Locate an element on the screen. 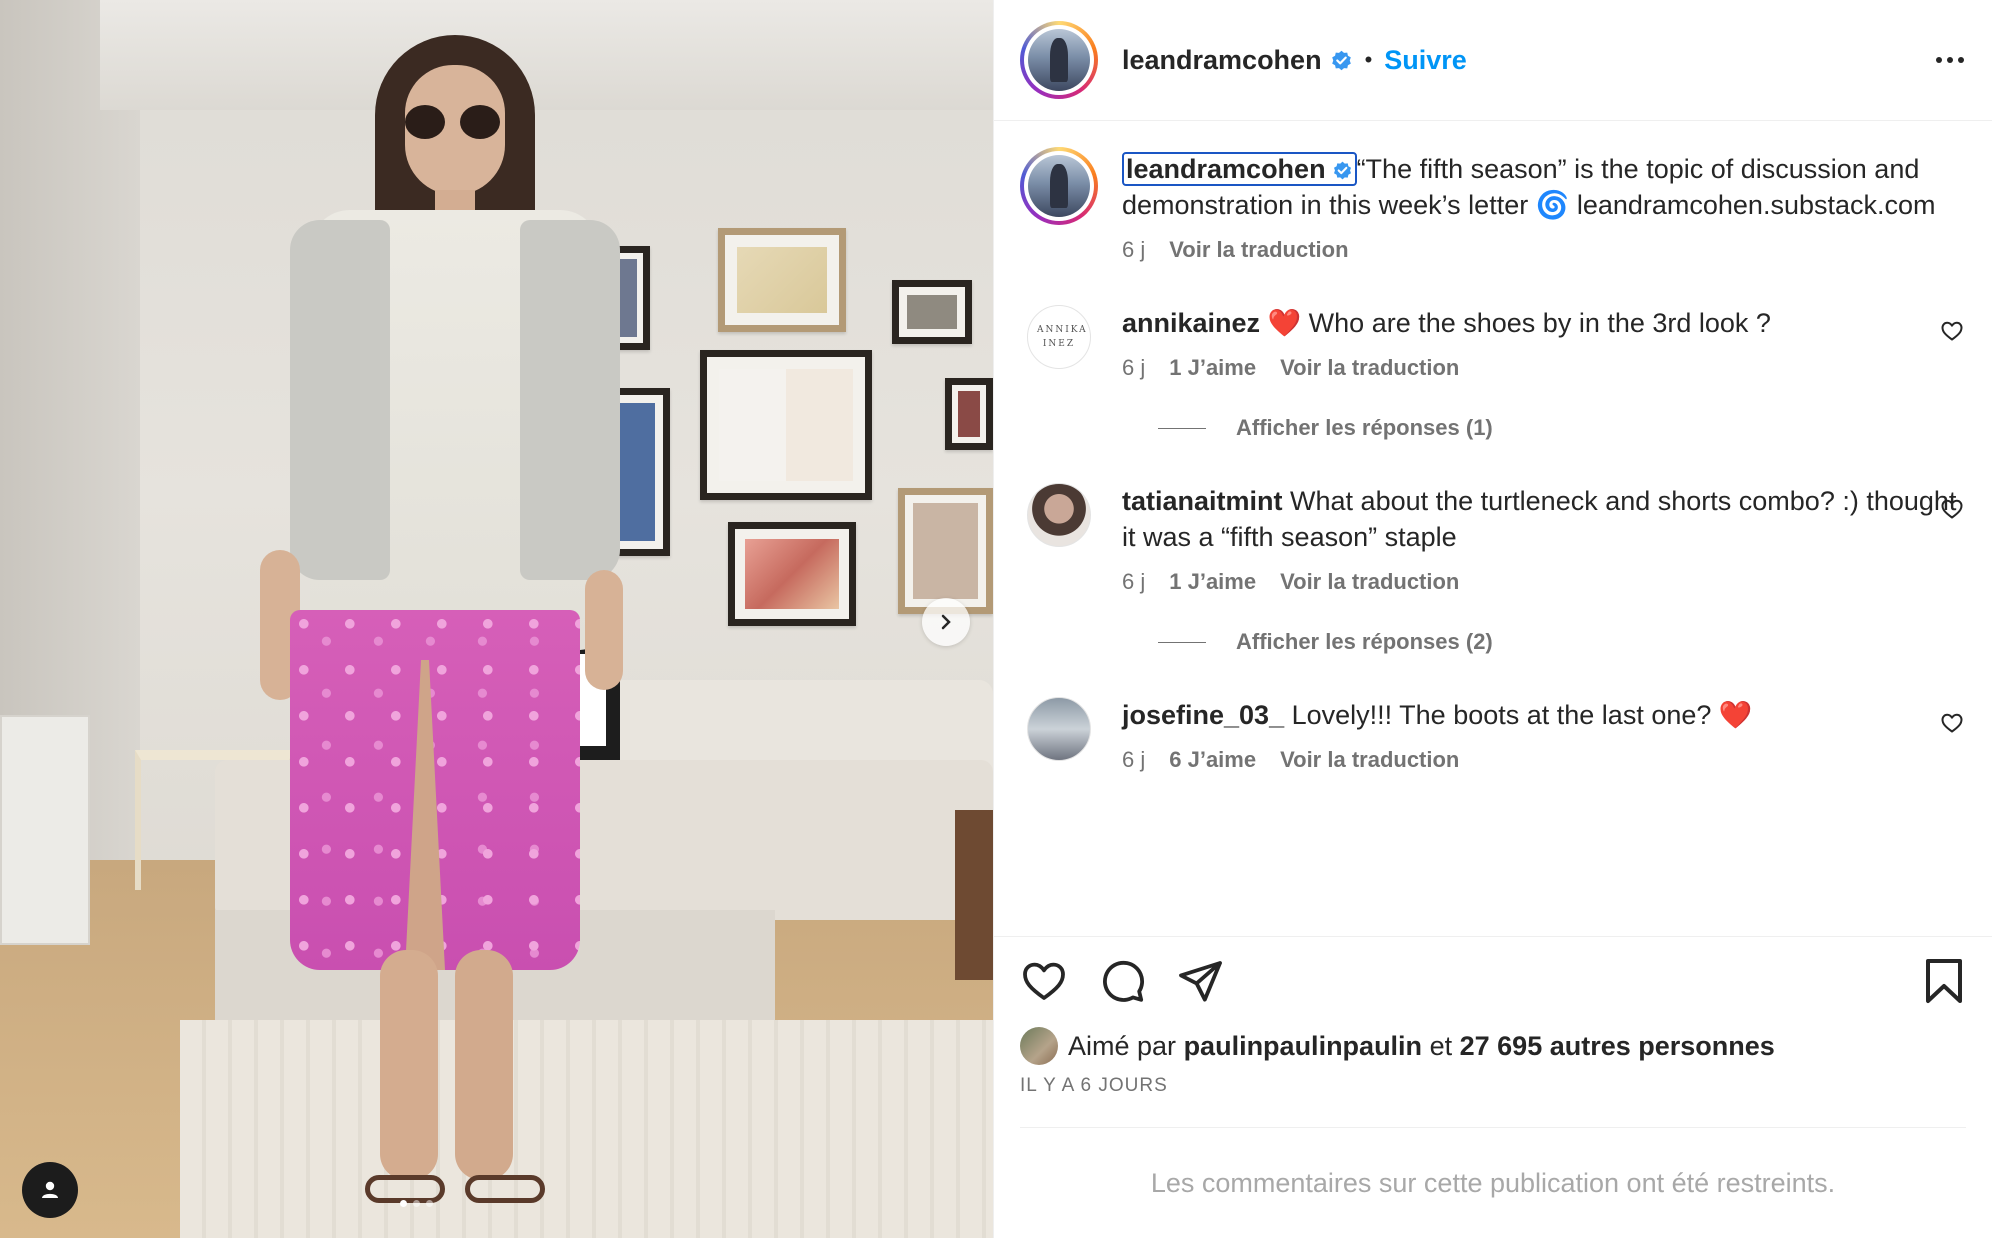 This screenshot has width=1992, height=1238. carousel-next-button is located at coordinates (946, 622).